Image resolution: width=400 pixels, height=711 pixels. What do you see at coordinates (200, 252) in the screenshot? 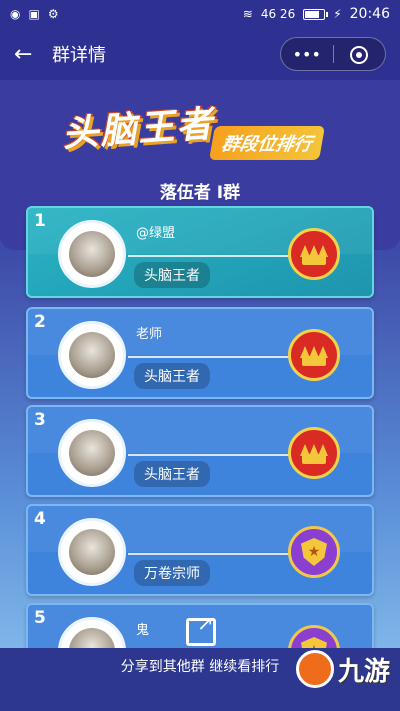
I see `rank-card: 1 @绿盟 头脑王者` at bounding box center [200, 252].